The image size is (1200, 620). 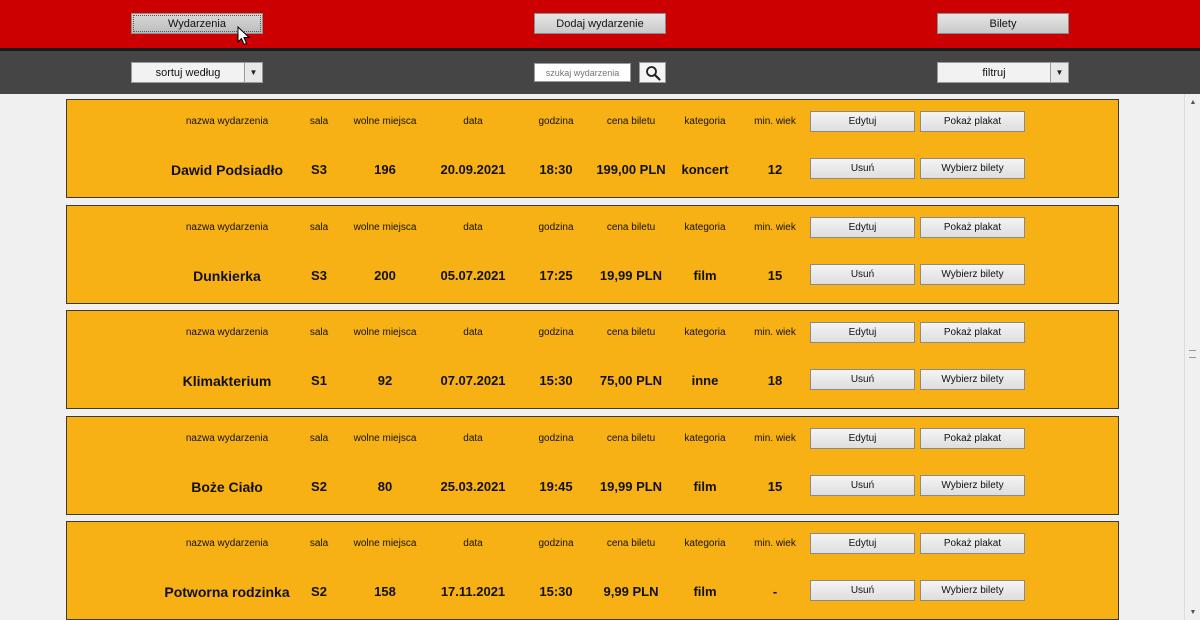 I want to click on event-category: koncert, so click(x=705, y=169).